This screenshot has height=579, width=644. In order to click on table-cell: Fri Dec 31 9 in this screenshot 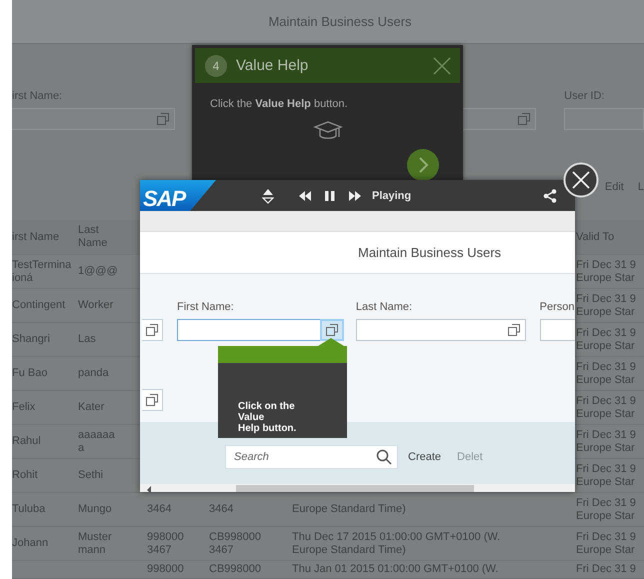, I will do `click(606, 569)`.